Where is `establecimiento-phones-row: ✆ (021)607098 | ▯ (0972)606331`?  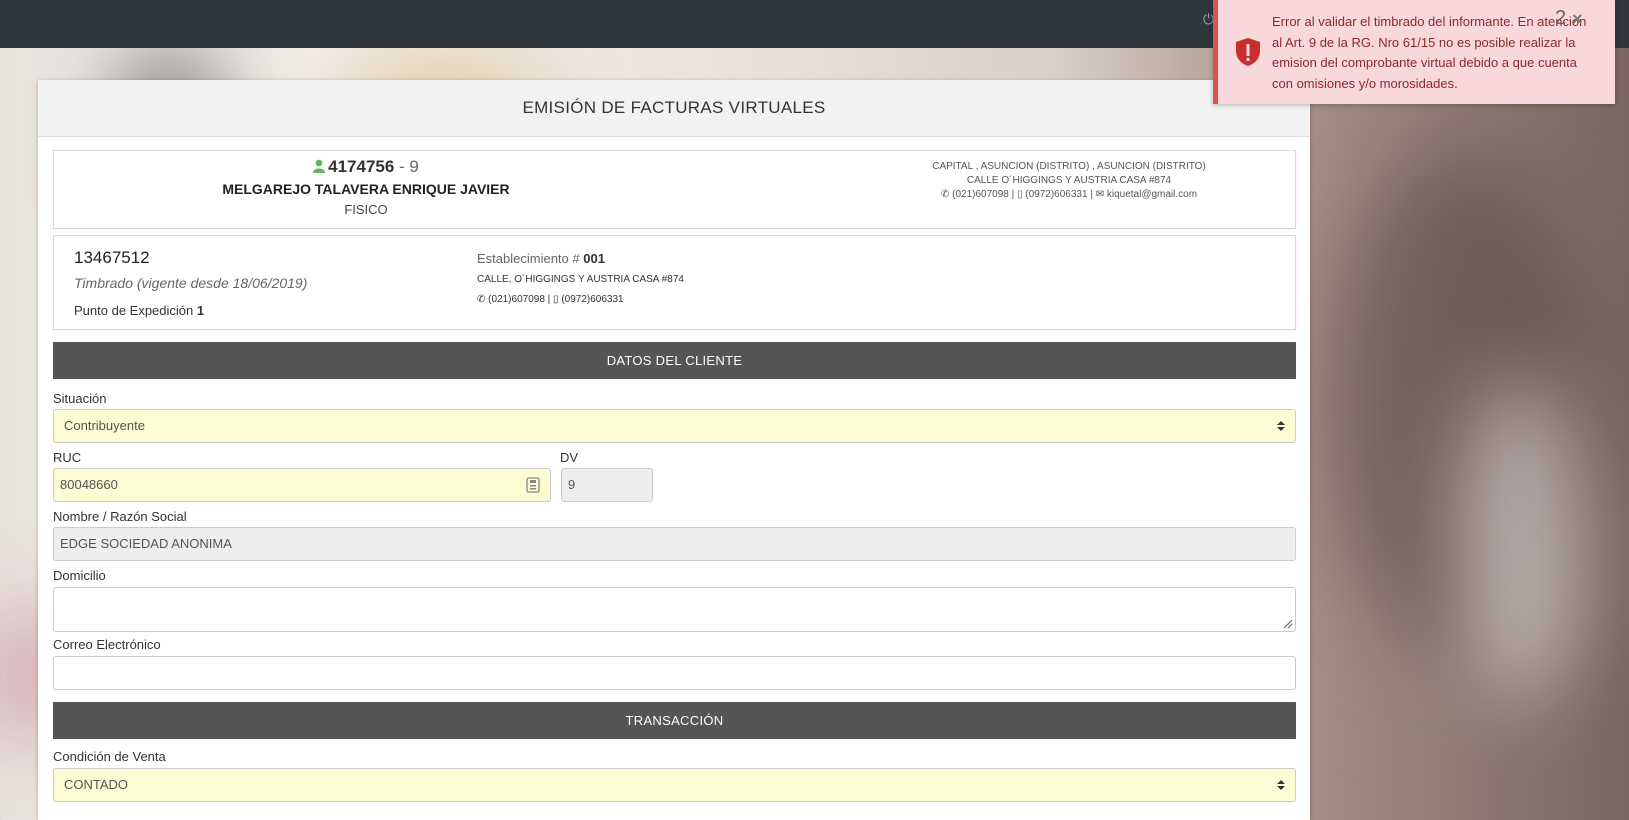
establecimiento-phones-row: ✆ (021)607098 | ▯ (0972)606331 is located at coordinates (550, 299).